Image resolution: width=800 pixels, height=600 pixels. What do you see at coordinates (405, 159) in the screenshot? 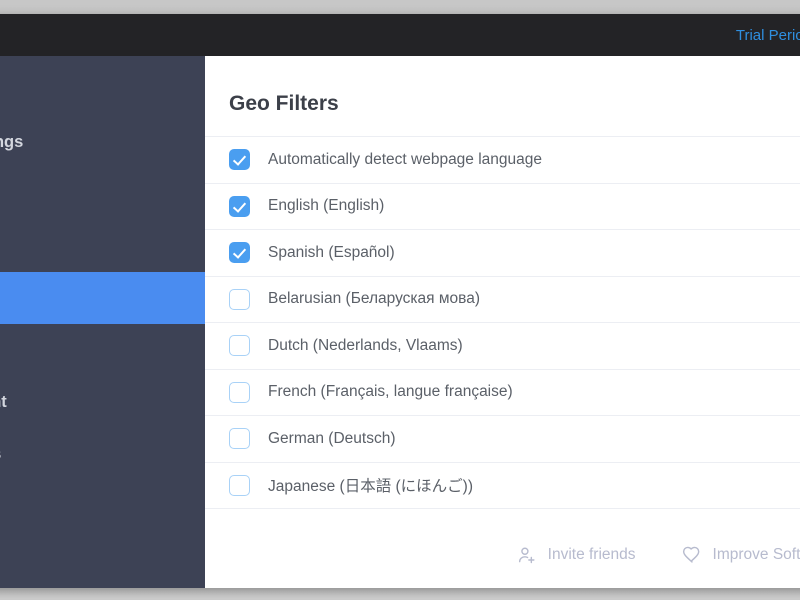
I see `filter-label: Automatically detect webpage language` at bounding box center [405, 159].